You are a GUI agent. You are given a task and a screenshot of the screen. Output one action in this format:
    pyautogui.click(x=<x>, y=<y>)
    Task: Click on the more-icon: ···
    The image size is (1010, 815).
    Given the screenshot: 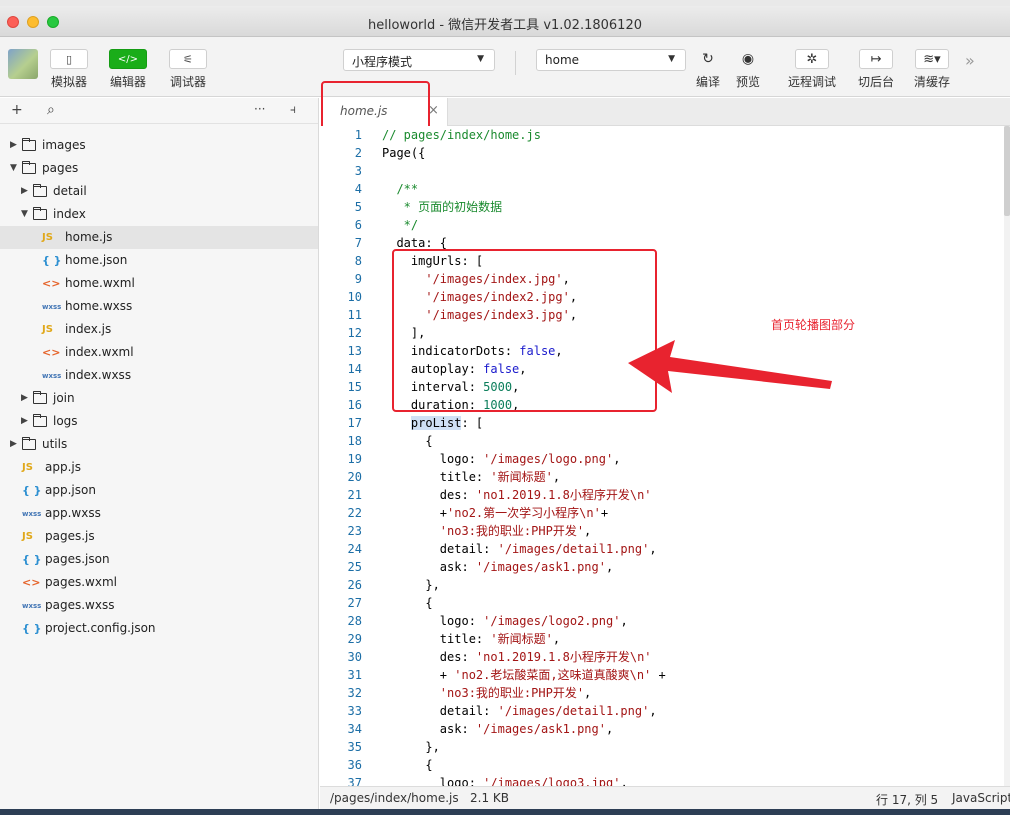 What is the action you would take?
    pyautogui.click(x=259, y=109)
    